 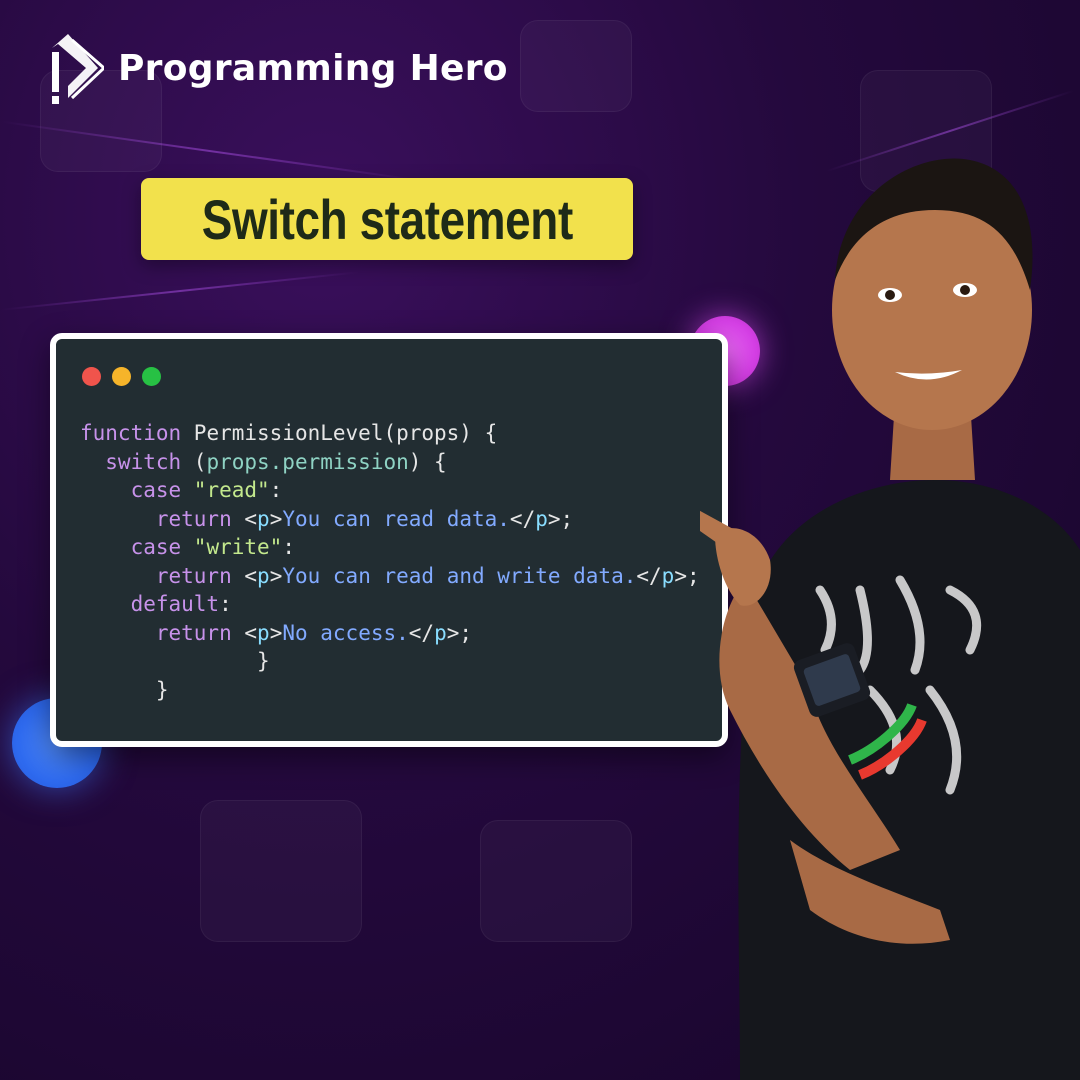 What do you see at coordinates (313, 68) in the screenshot?
I see `brand-name: Programming Hero` at bounding box center [313, 68].